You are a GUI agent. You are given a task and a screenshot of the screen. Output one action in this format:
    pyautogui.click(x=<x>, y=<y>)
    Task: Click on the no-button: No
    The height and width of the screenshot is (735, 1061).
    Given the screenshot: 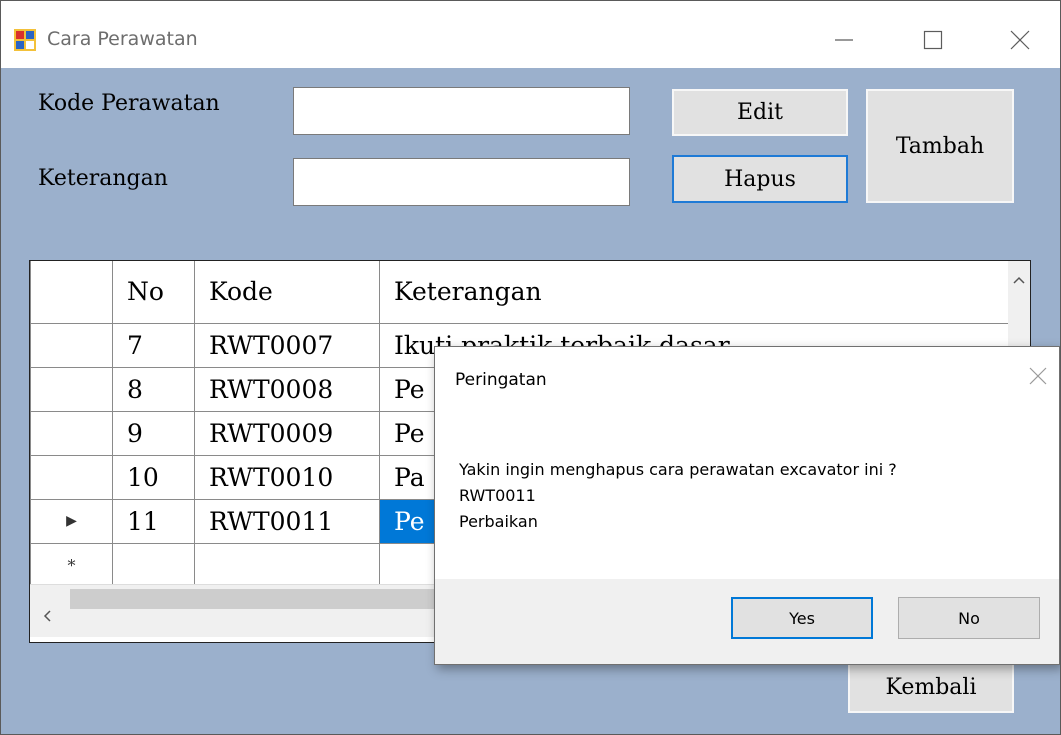 What is the action you would take?
    pyautogui.click(x=969, y=618)
    